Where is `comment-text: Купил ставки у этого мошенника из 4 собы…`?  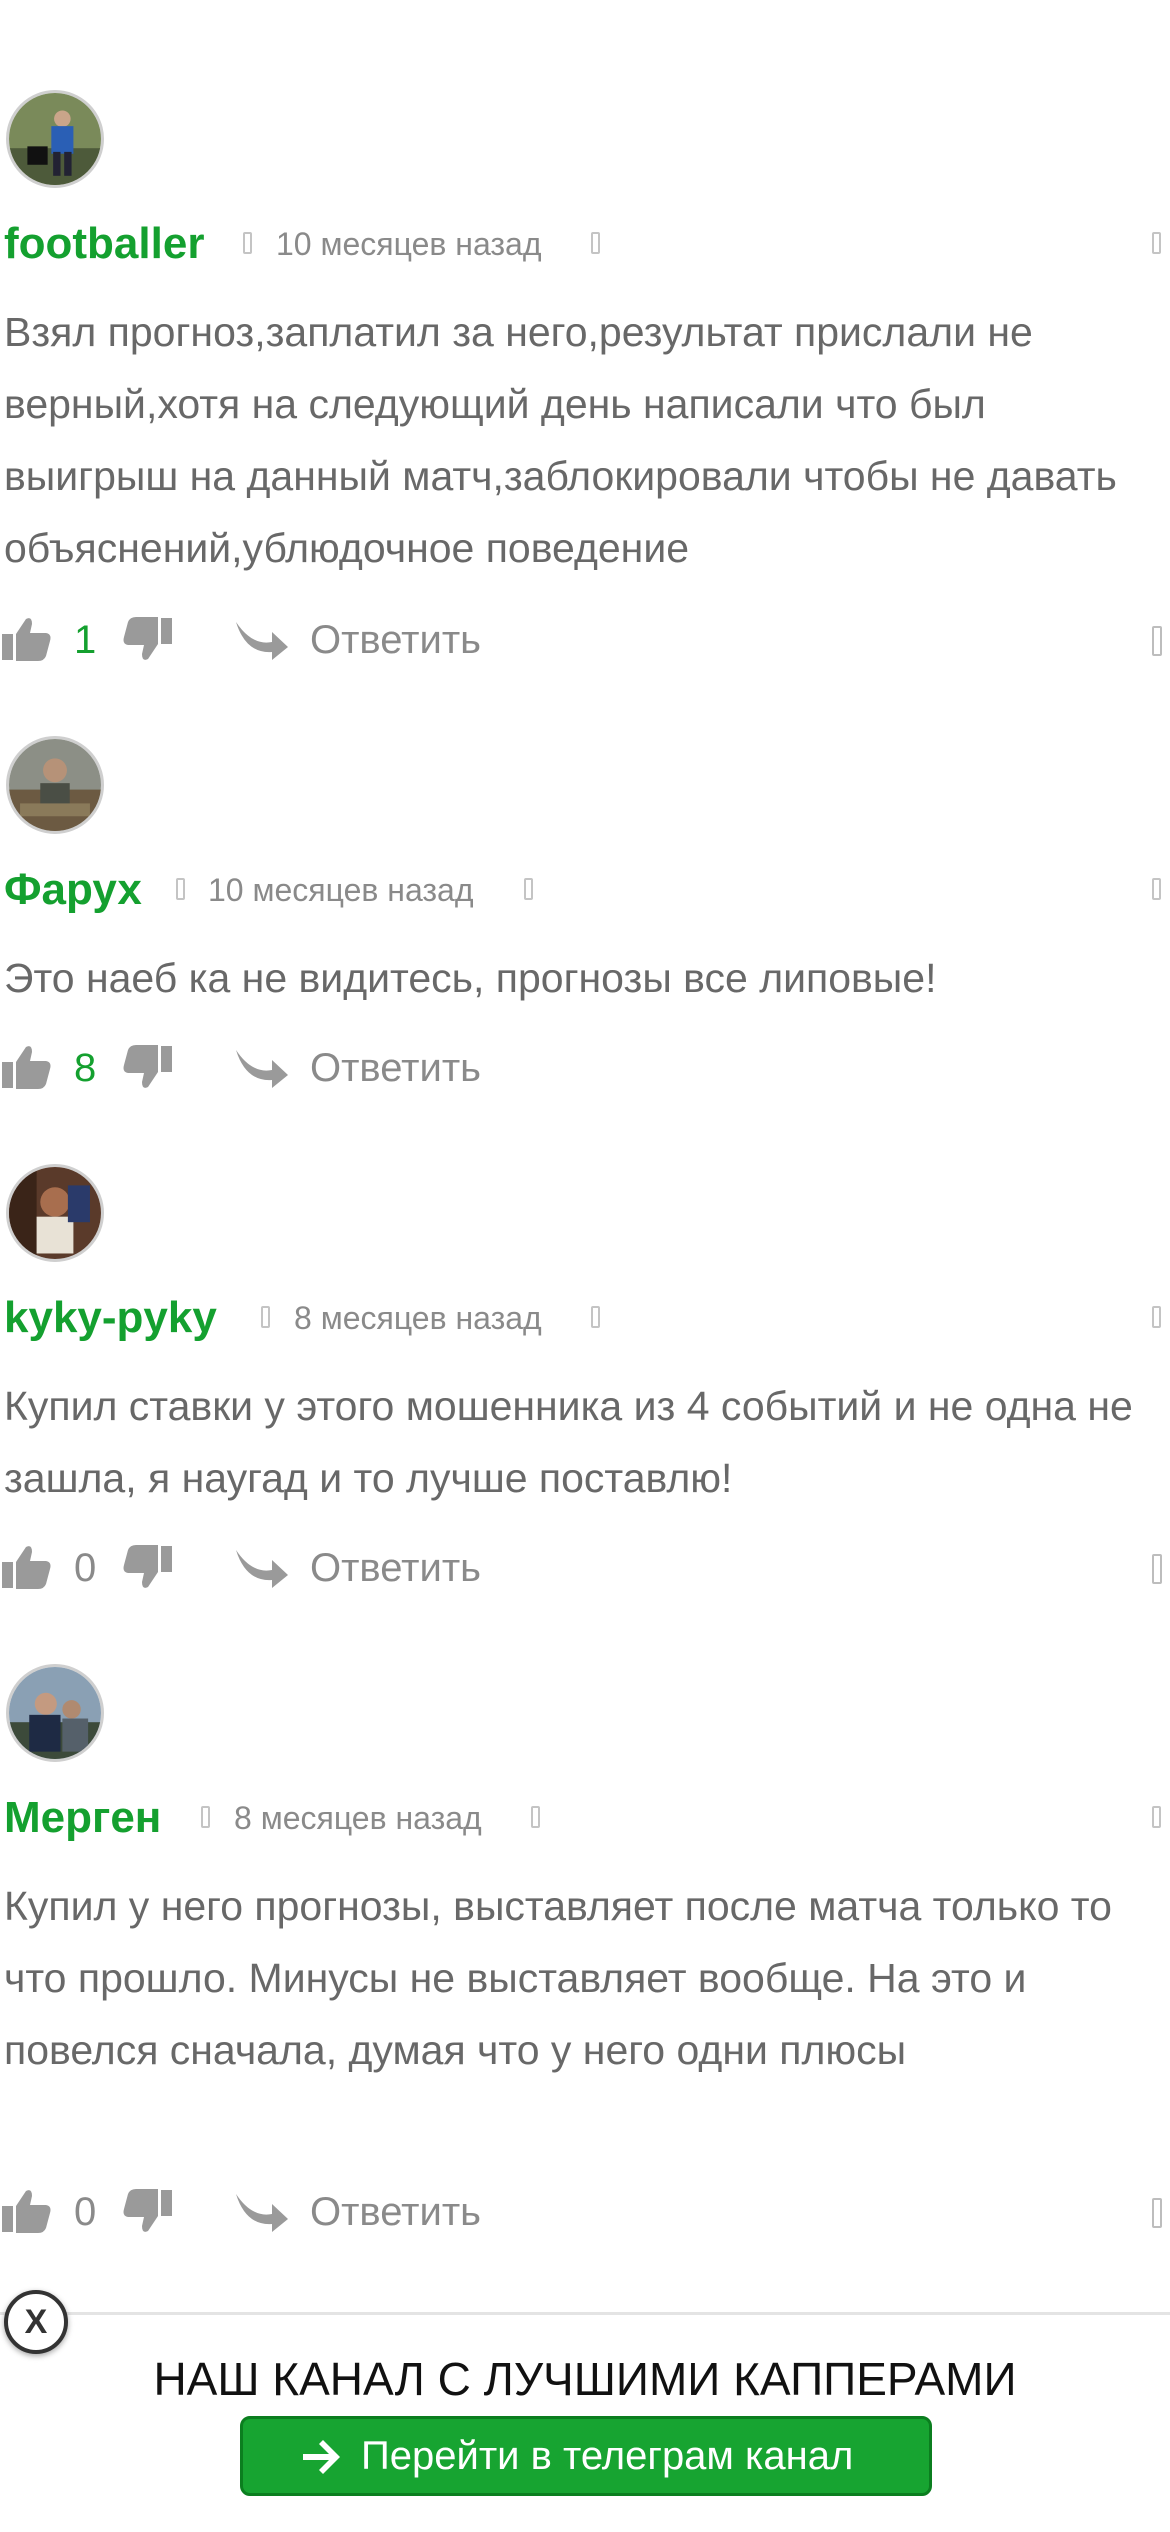 comment-text: Купил ставки у этого мошенника из 4 собы… is located at coordinates (568, 1442).